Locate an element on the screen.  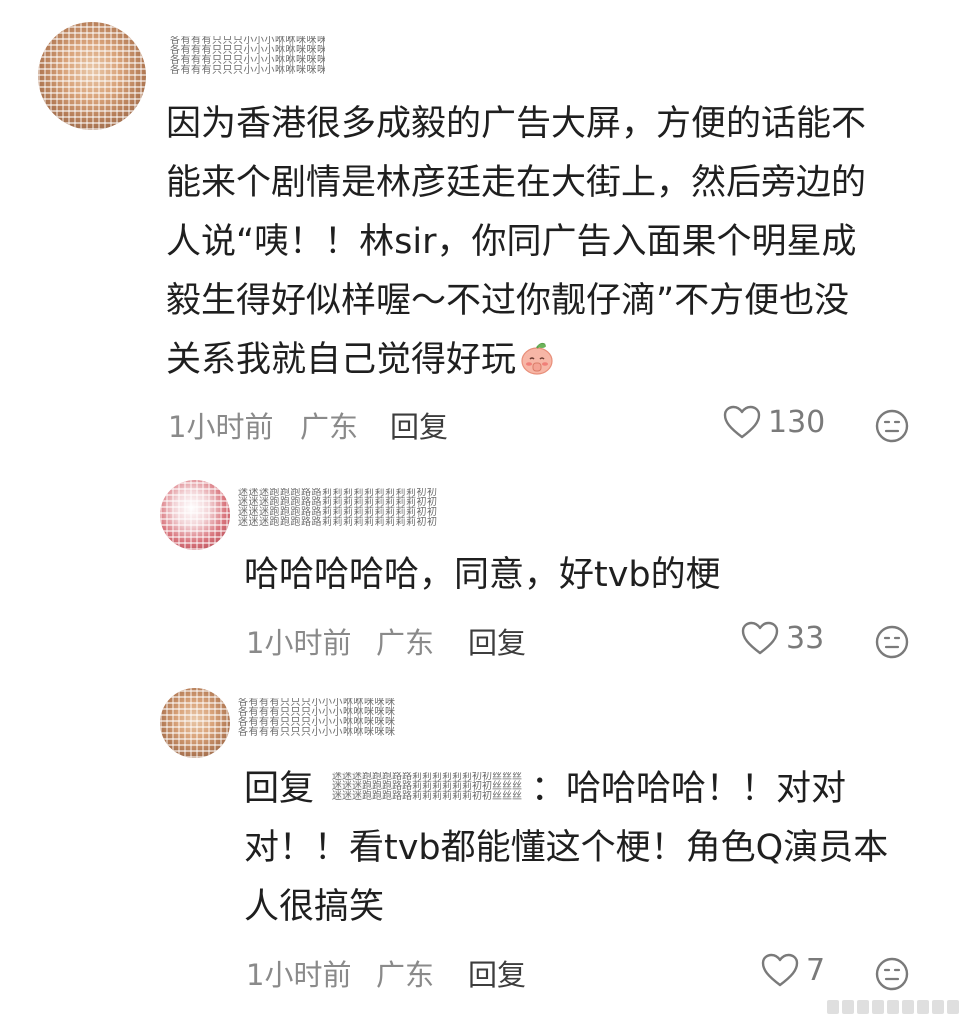
comment-meta: 1小时前 广东 回复 130 is located at coordinates (483, 424).